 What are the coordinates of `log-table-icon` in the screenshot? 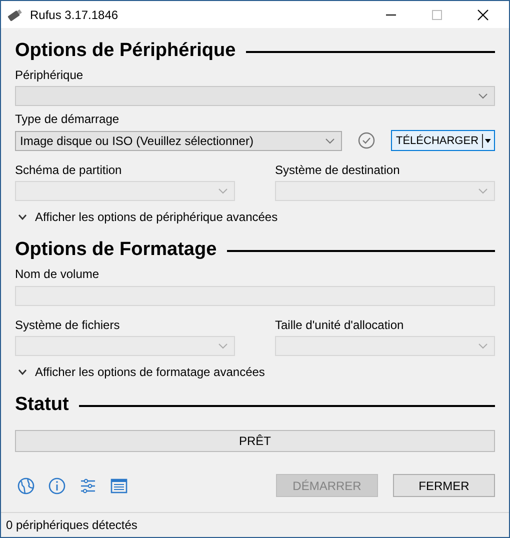 It's located at (119, 485).